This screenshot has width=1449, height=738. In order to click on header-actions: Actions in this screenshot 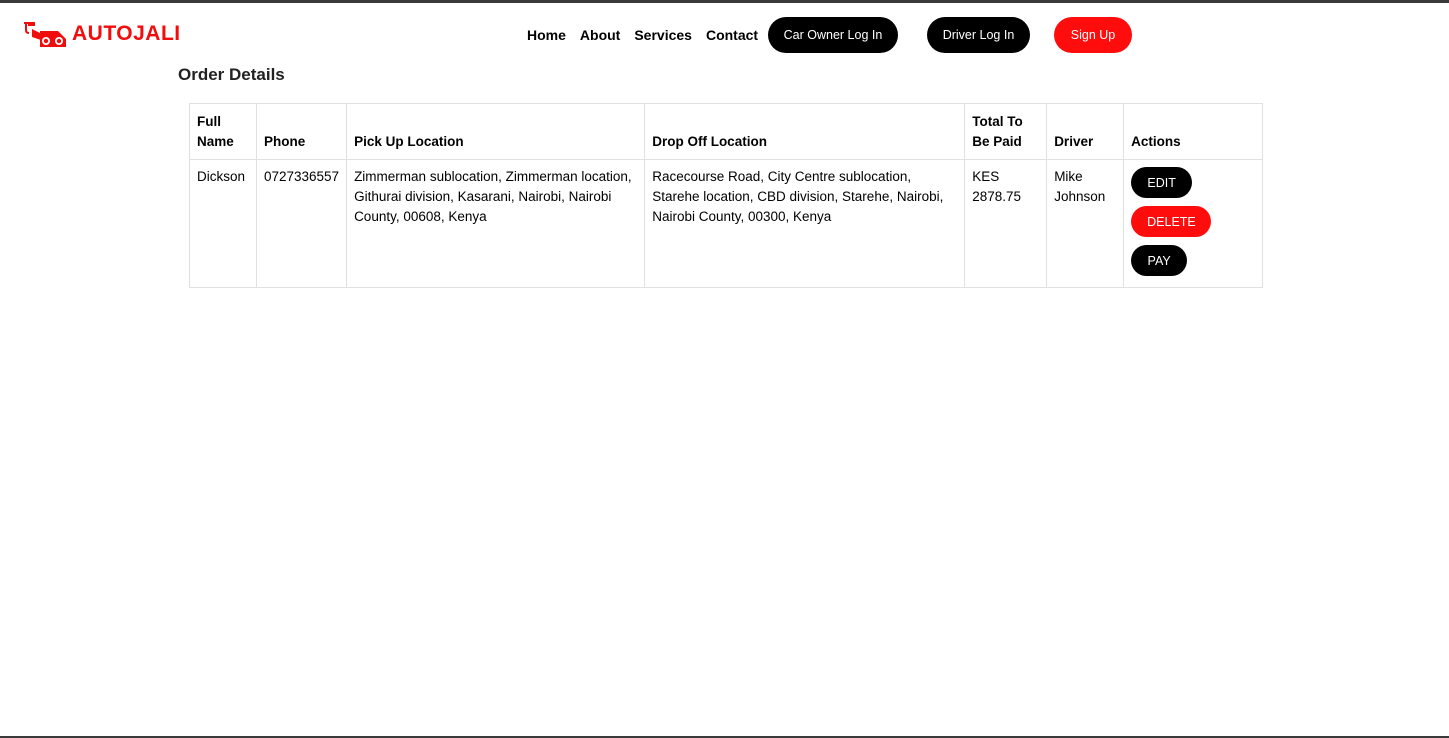, I will do `click(1193, 131)`.